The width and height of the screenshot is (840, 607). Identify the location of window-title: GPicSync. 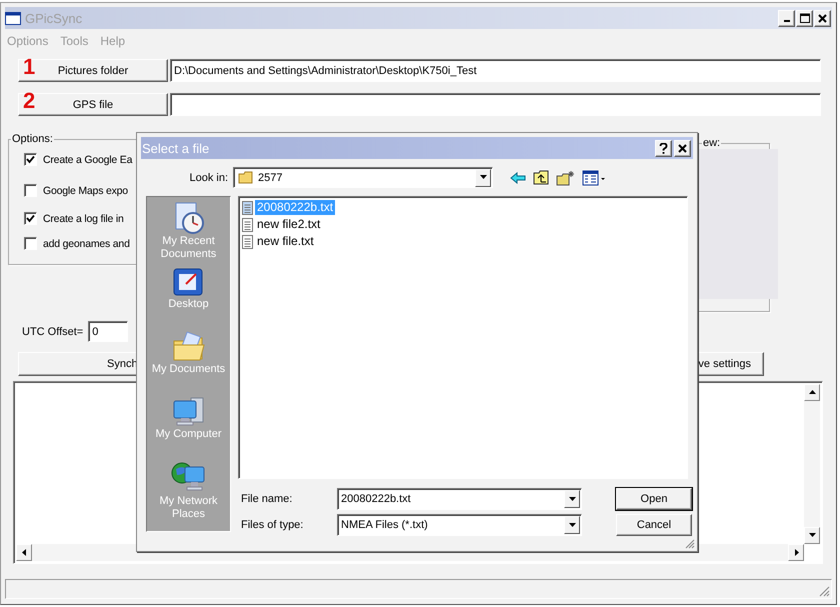
(53, 18).